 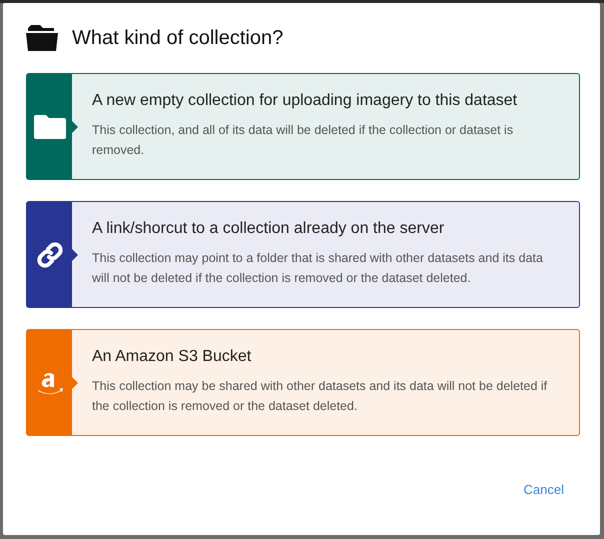 I want to click on option-title: A new empty collection for uploading imagery to this dataset, so click(x=305, y=101).